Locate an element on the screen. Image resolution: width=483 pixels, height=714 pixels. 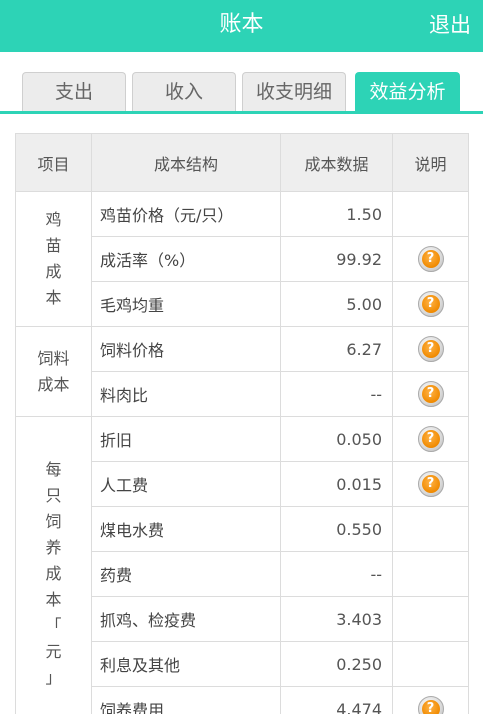
tab-income-expense-detail: 收支明细 is located at coordinates (294, 92).